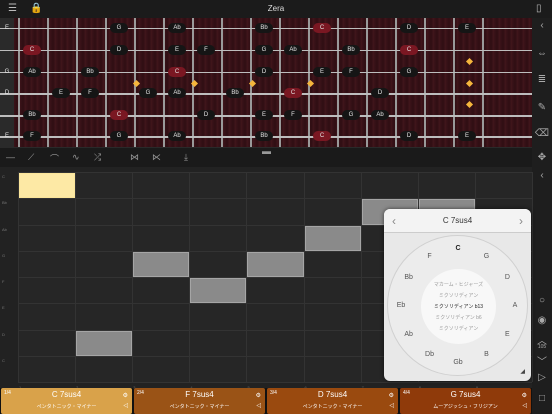 This screenshot has height=414, width=552. I want to click on resize-corner-icon: ◢, so click(522, 371).